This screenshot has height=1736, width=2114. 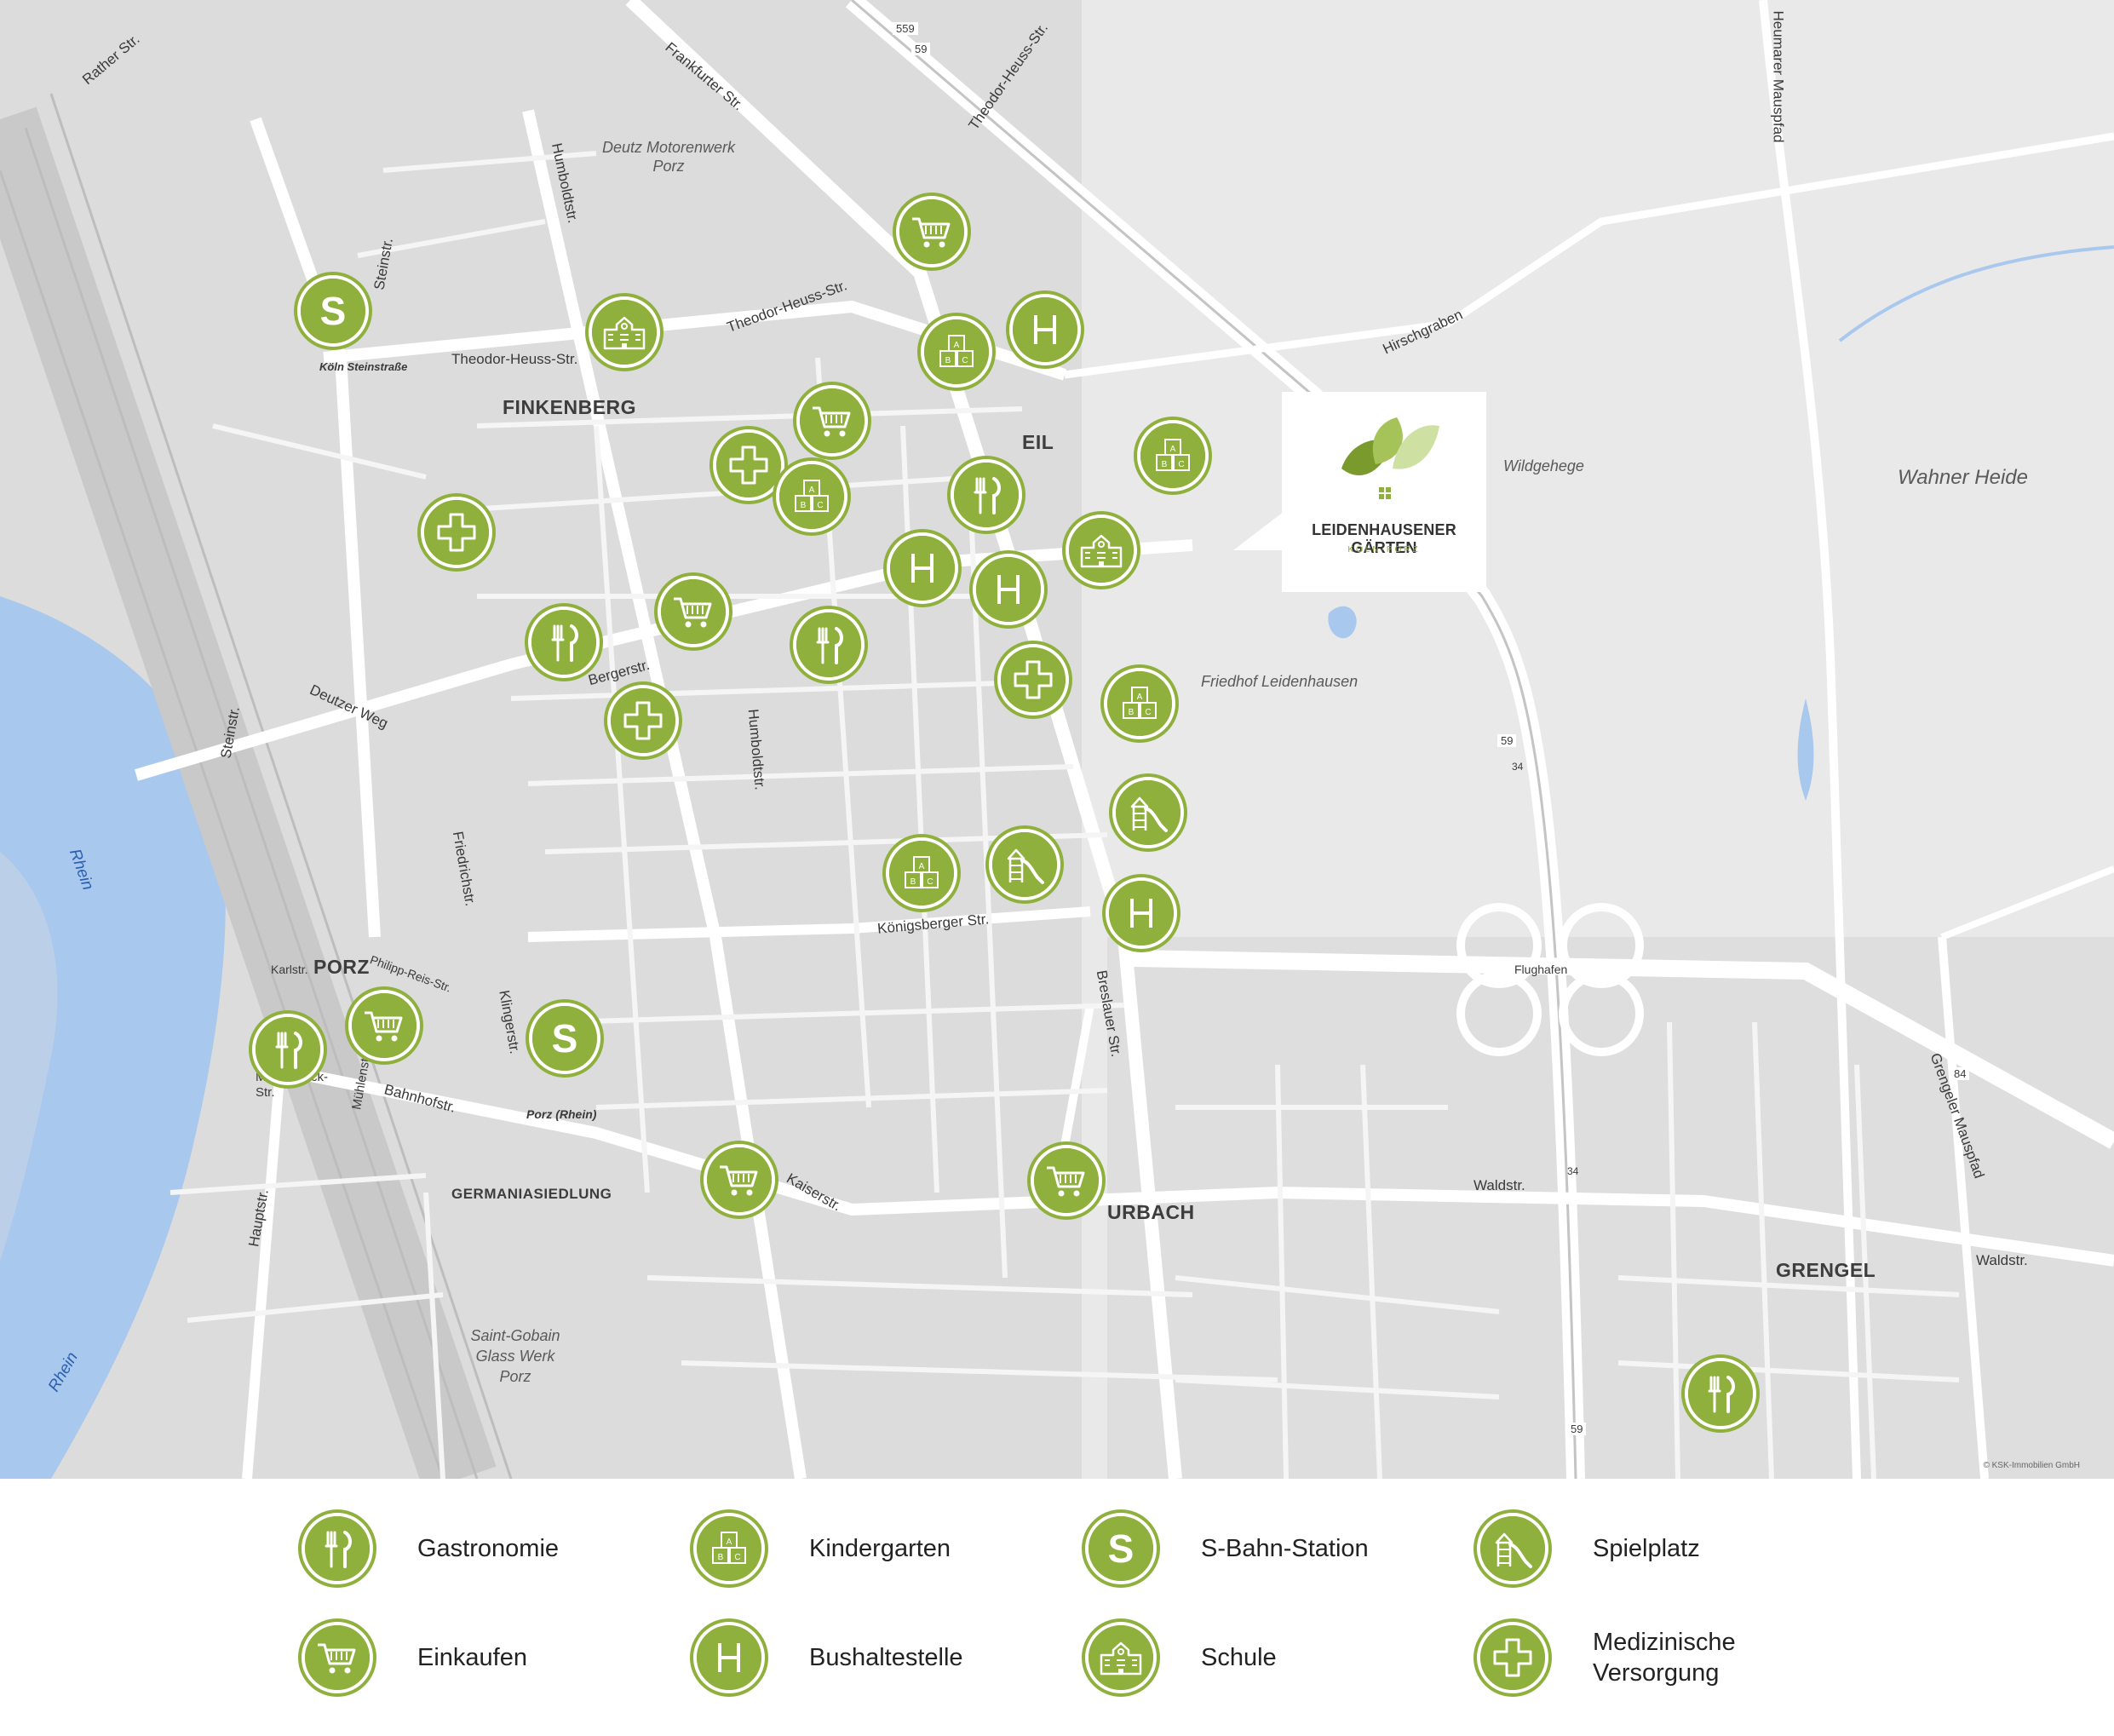 What do you see at coordinates (1239, 1657) in the screenshot?
I see `legend-label: Schule` at bounding box center [1239, 1657].